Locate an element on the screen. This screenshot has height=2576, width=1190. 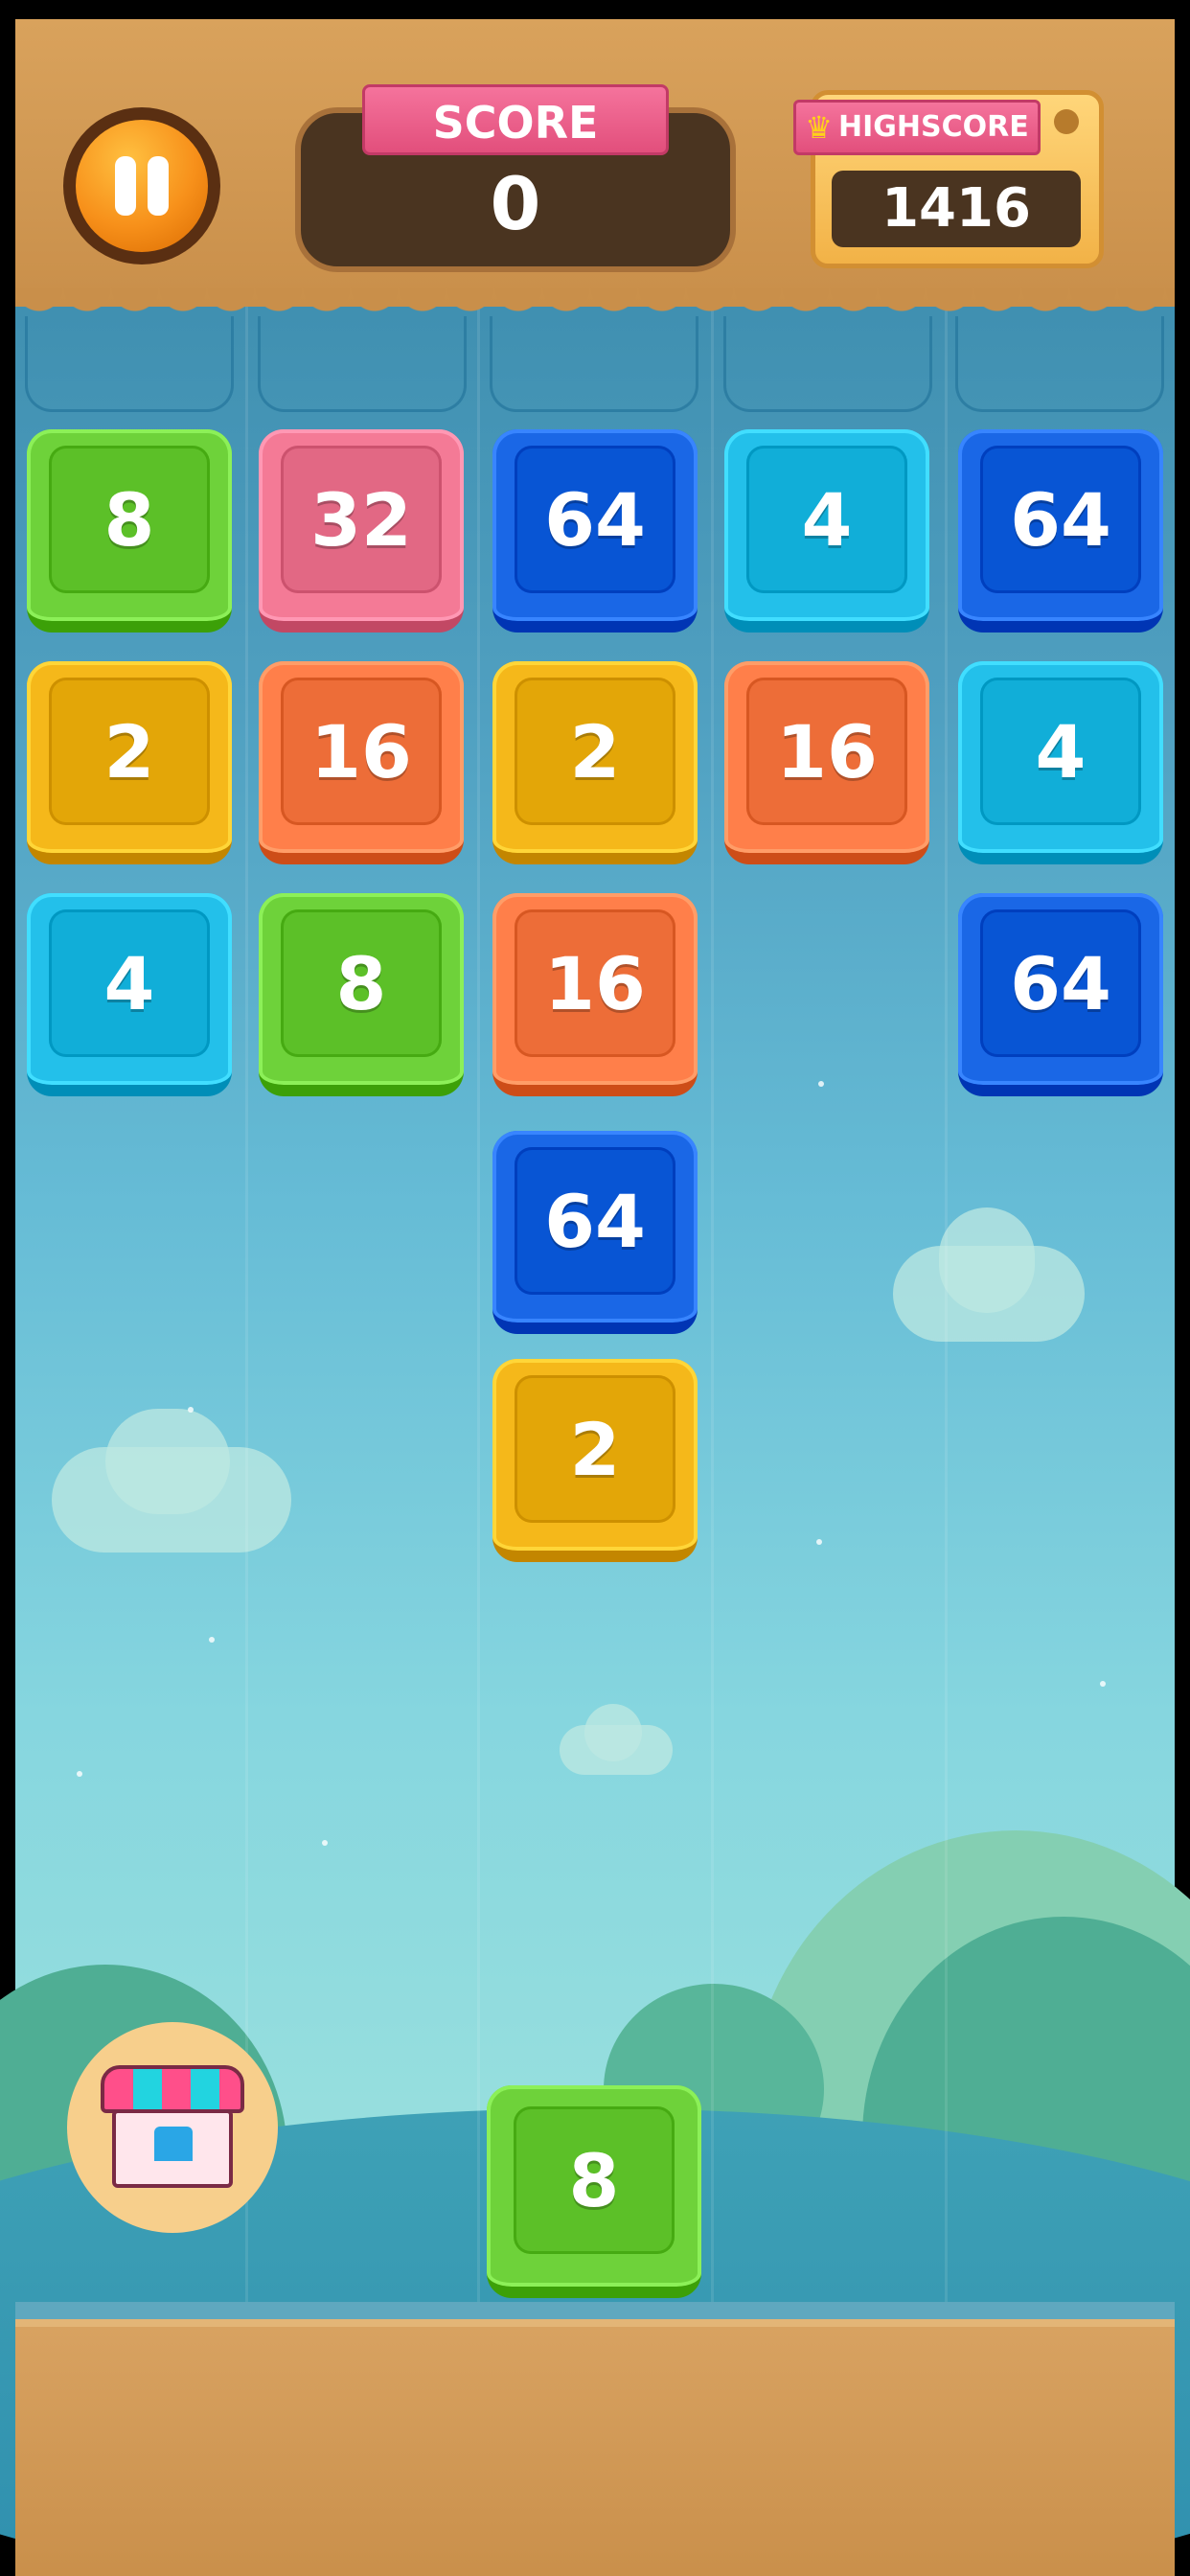
highscore-ribbon: ♛ HIGHSCORE is located at coordinates (917, 127).